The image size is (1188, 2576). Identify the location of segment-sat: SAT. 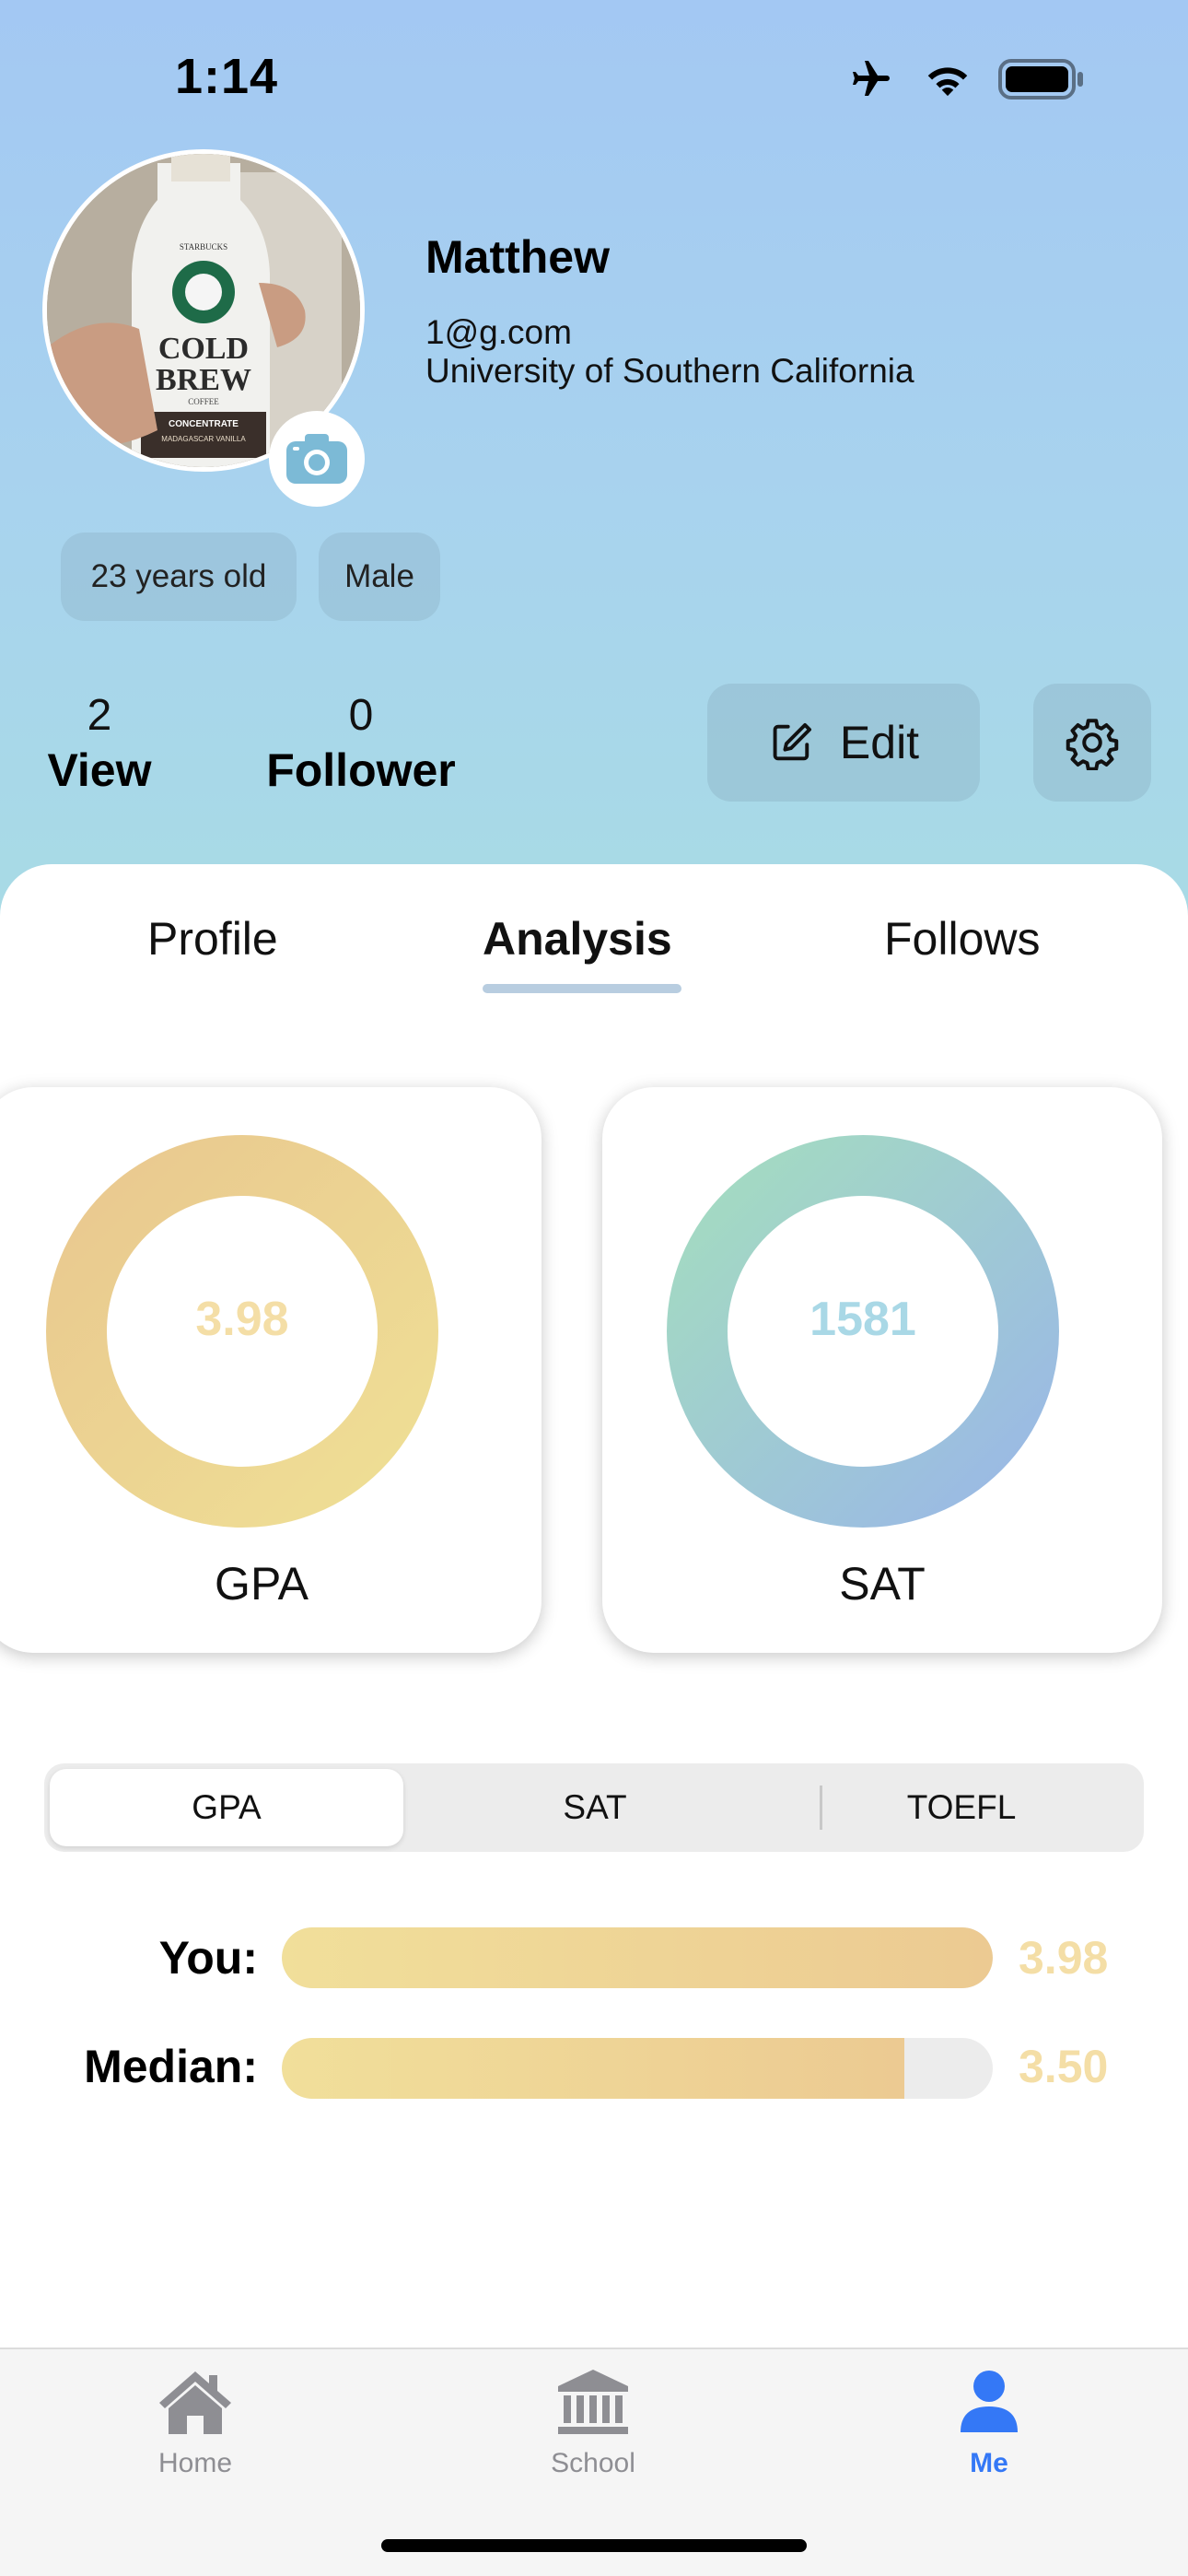
(595, 1807).